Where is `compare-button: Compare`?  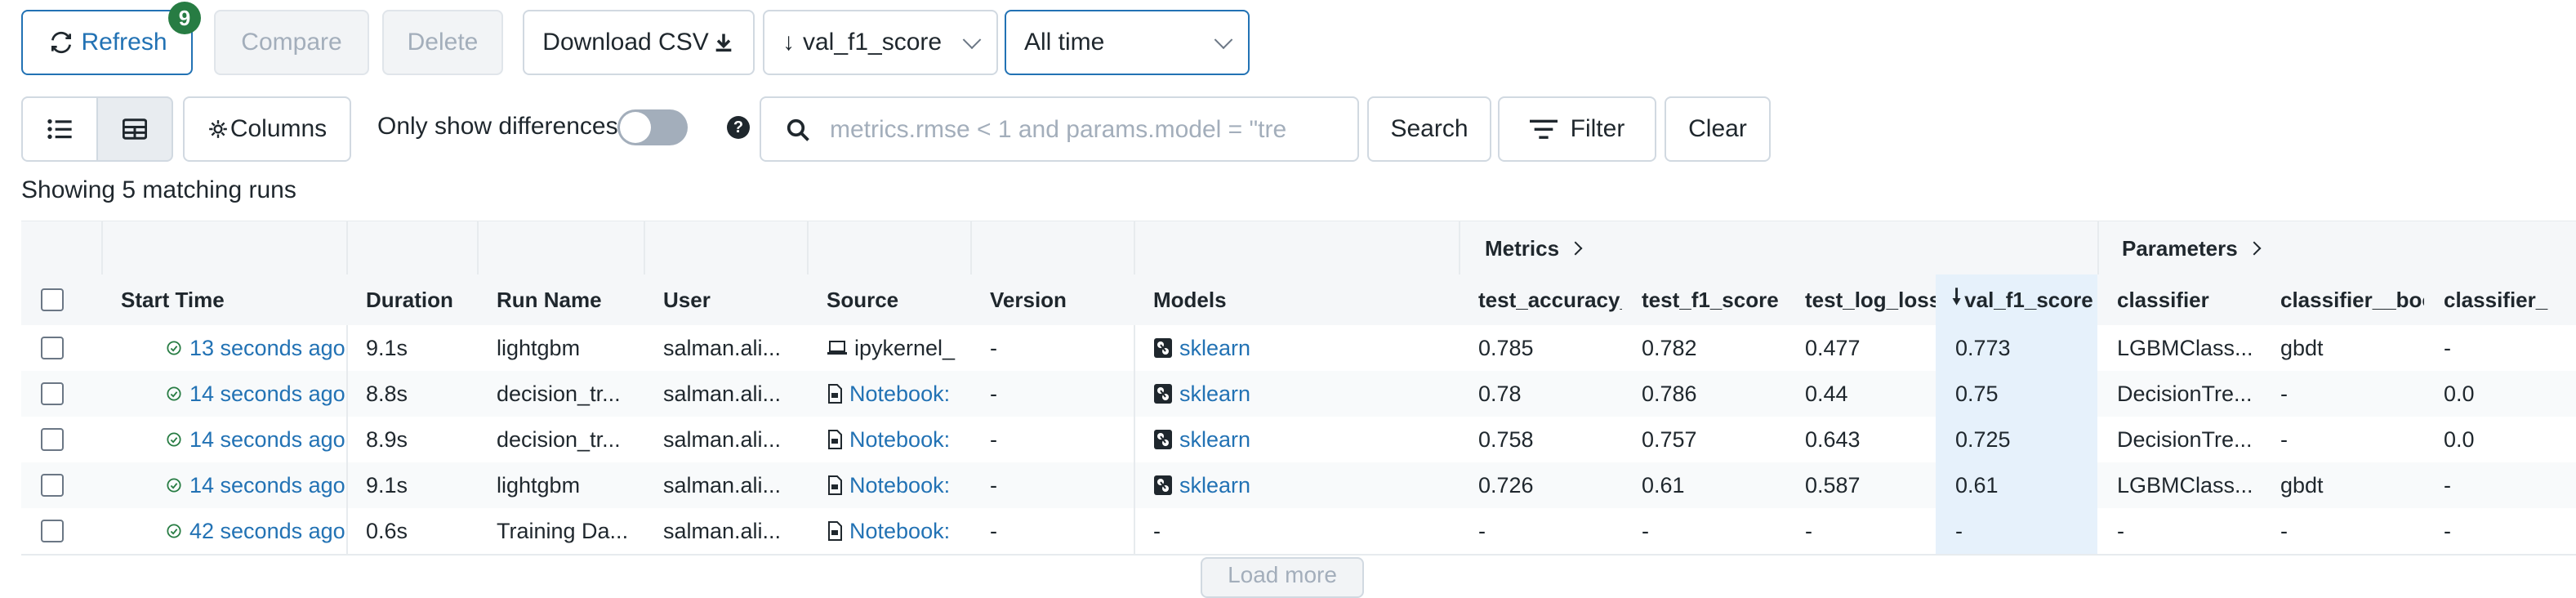 compare-button: Compare is located at coordinates (291, 42).